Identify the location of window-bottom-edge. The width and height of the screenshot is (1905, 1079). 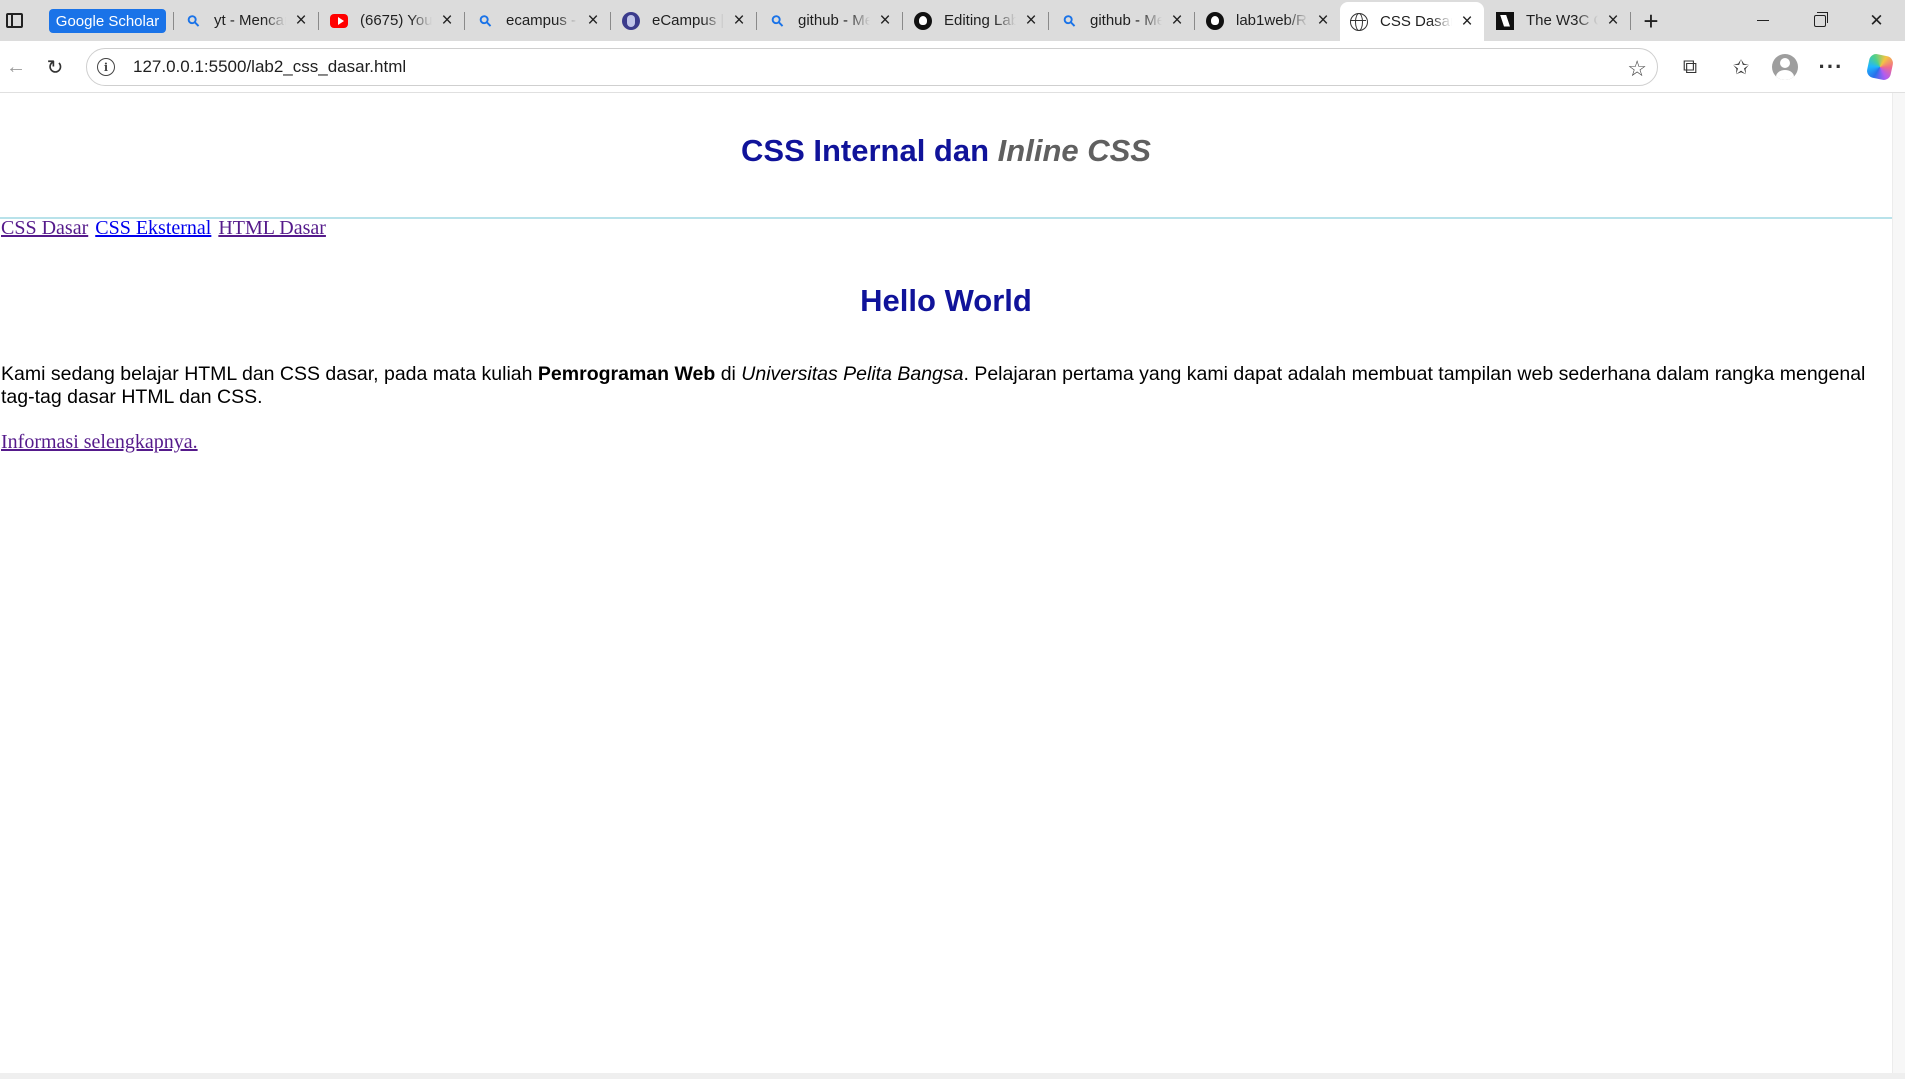
(952, 1076).